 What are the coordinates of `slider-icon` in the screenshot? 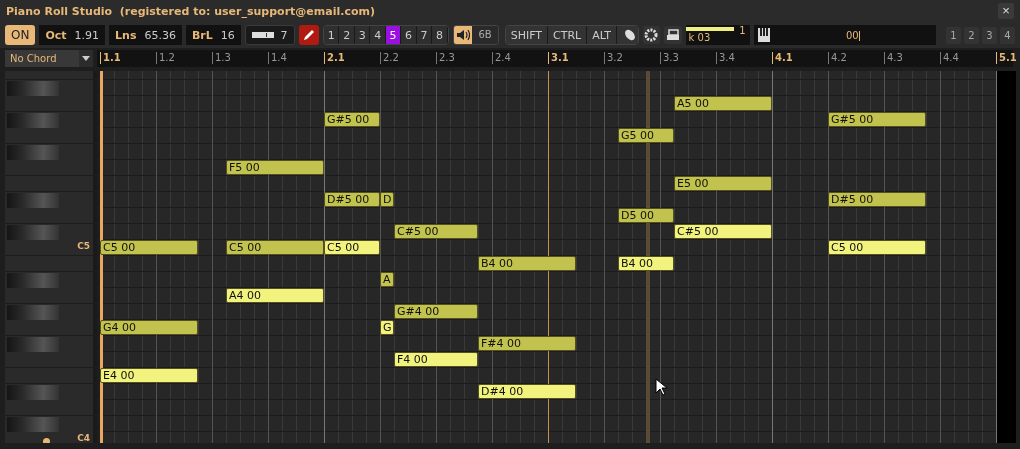 It's located at (262, 35).